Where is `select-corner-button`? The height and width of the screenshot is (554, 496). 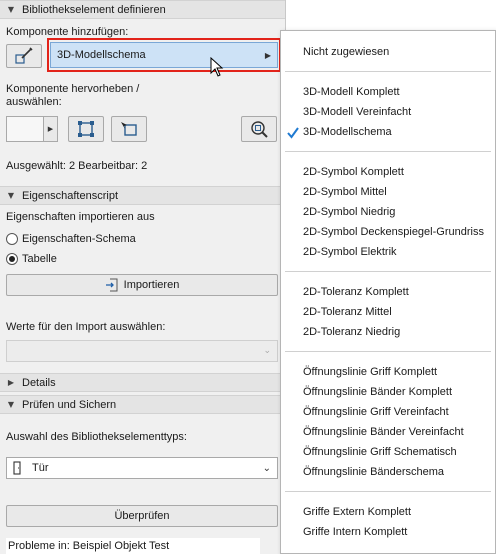
select-corner-button is located at coordinates (129, 129).